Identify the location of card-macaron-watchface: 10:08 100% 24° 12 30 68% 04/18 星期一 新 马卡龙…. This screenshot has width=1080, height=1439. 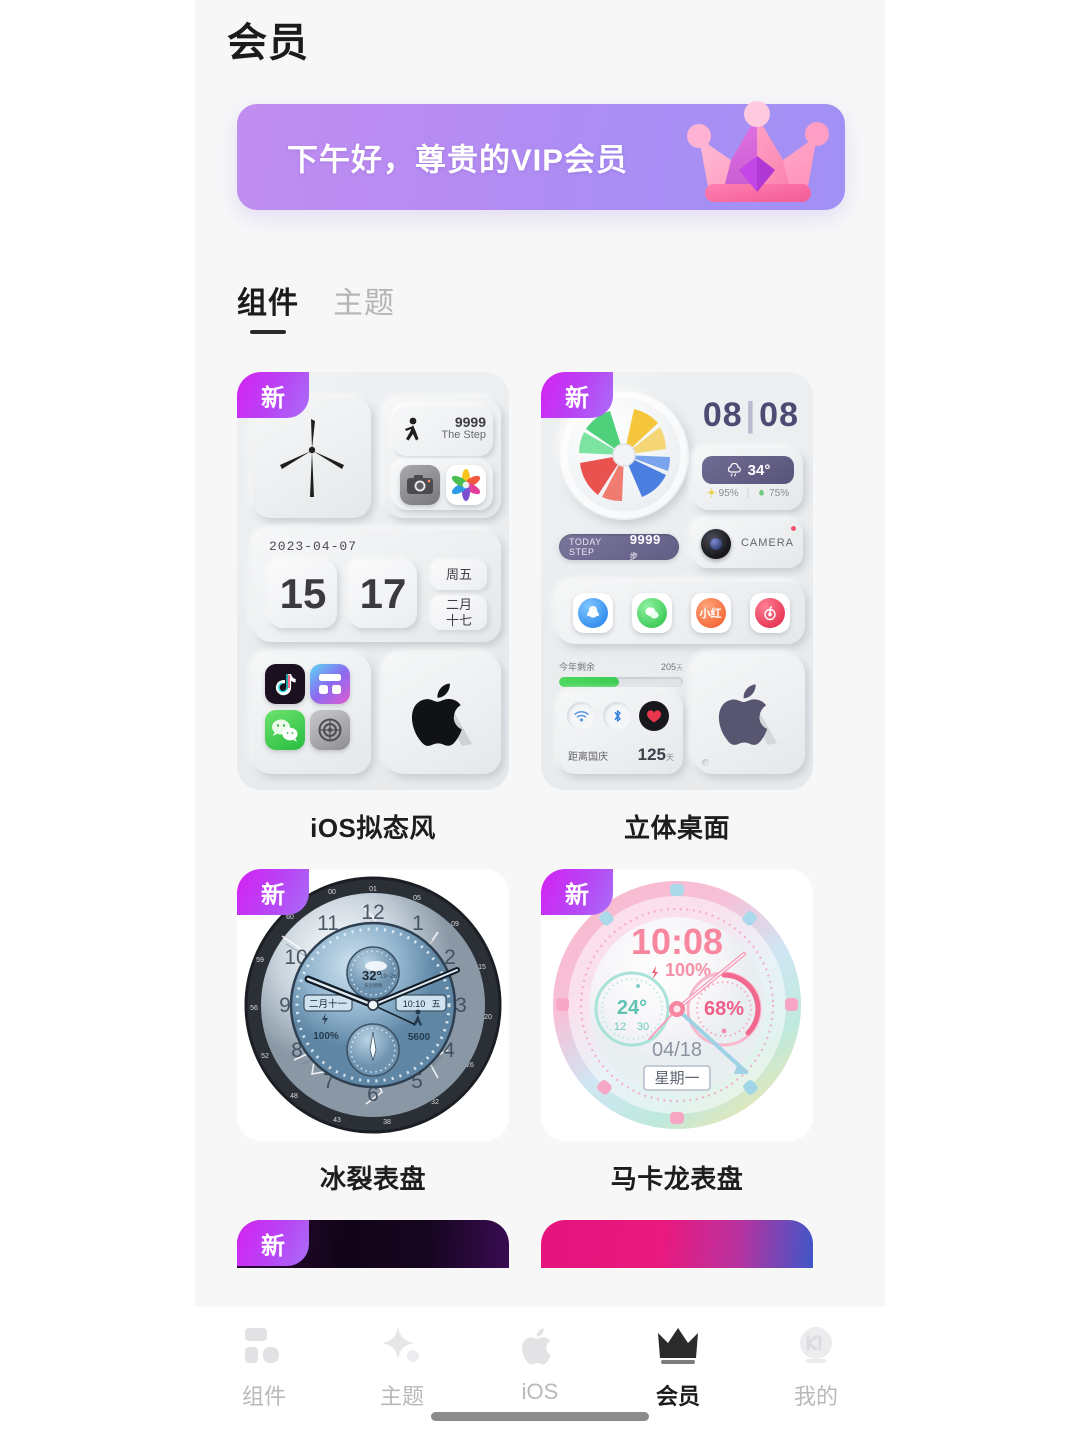
(677, 1032).